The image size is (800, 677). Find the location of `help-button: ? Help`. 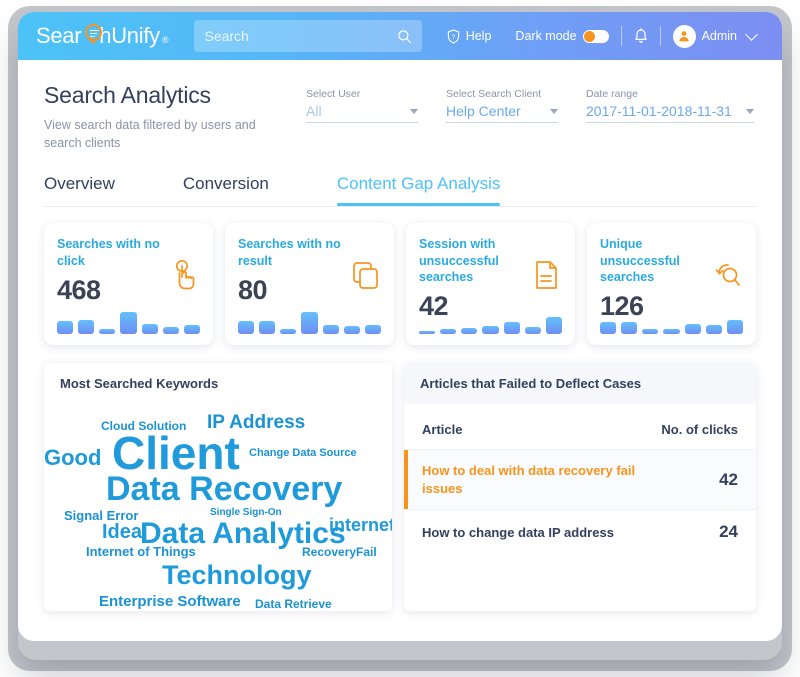

help-button: ? Help is located at coordinates (469, 36).